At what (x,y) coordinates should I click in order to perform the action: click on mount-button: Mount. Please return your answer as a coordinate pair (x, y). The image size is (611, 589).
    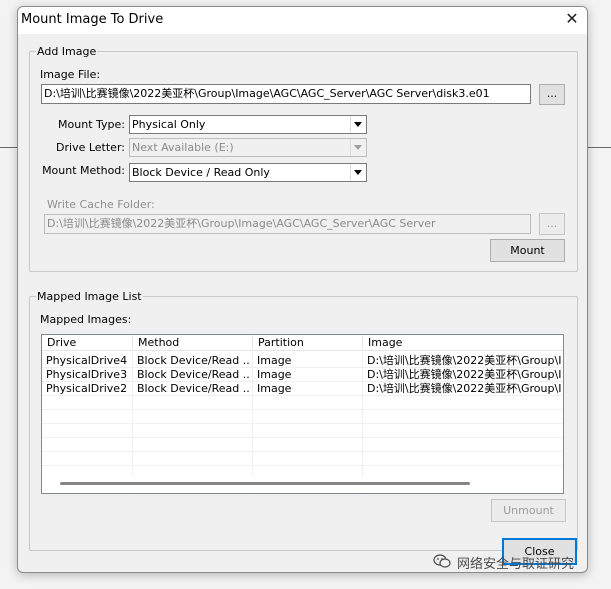
    Looking at the image, I should click on (527, 250).